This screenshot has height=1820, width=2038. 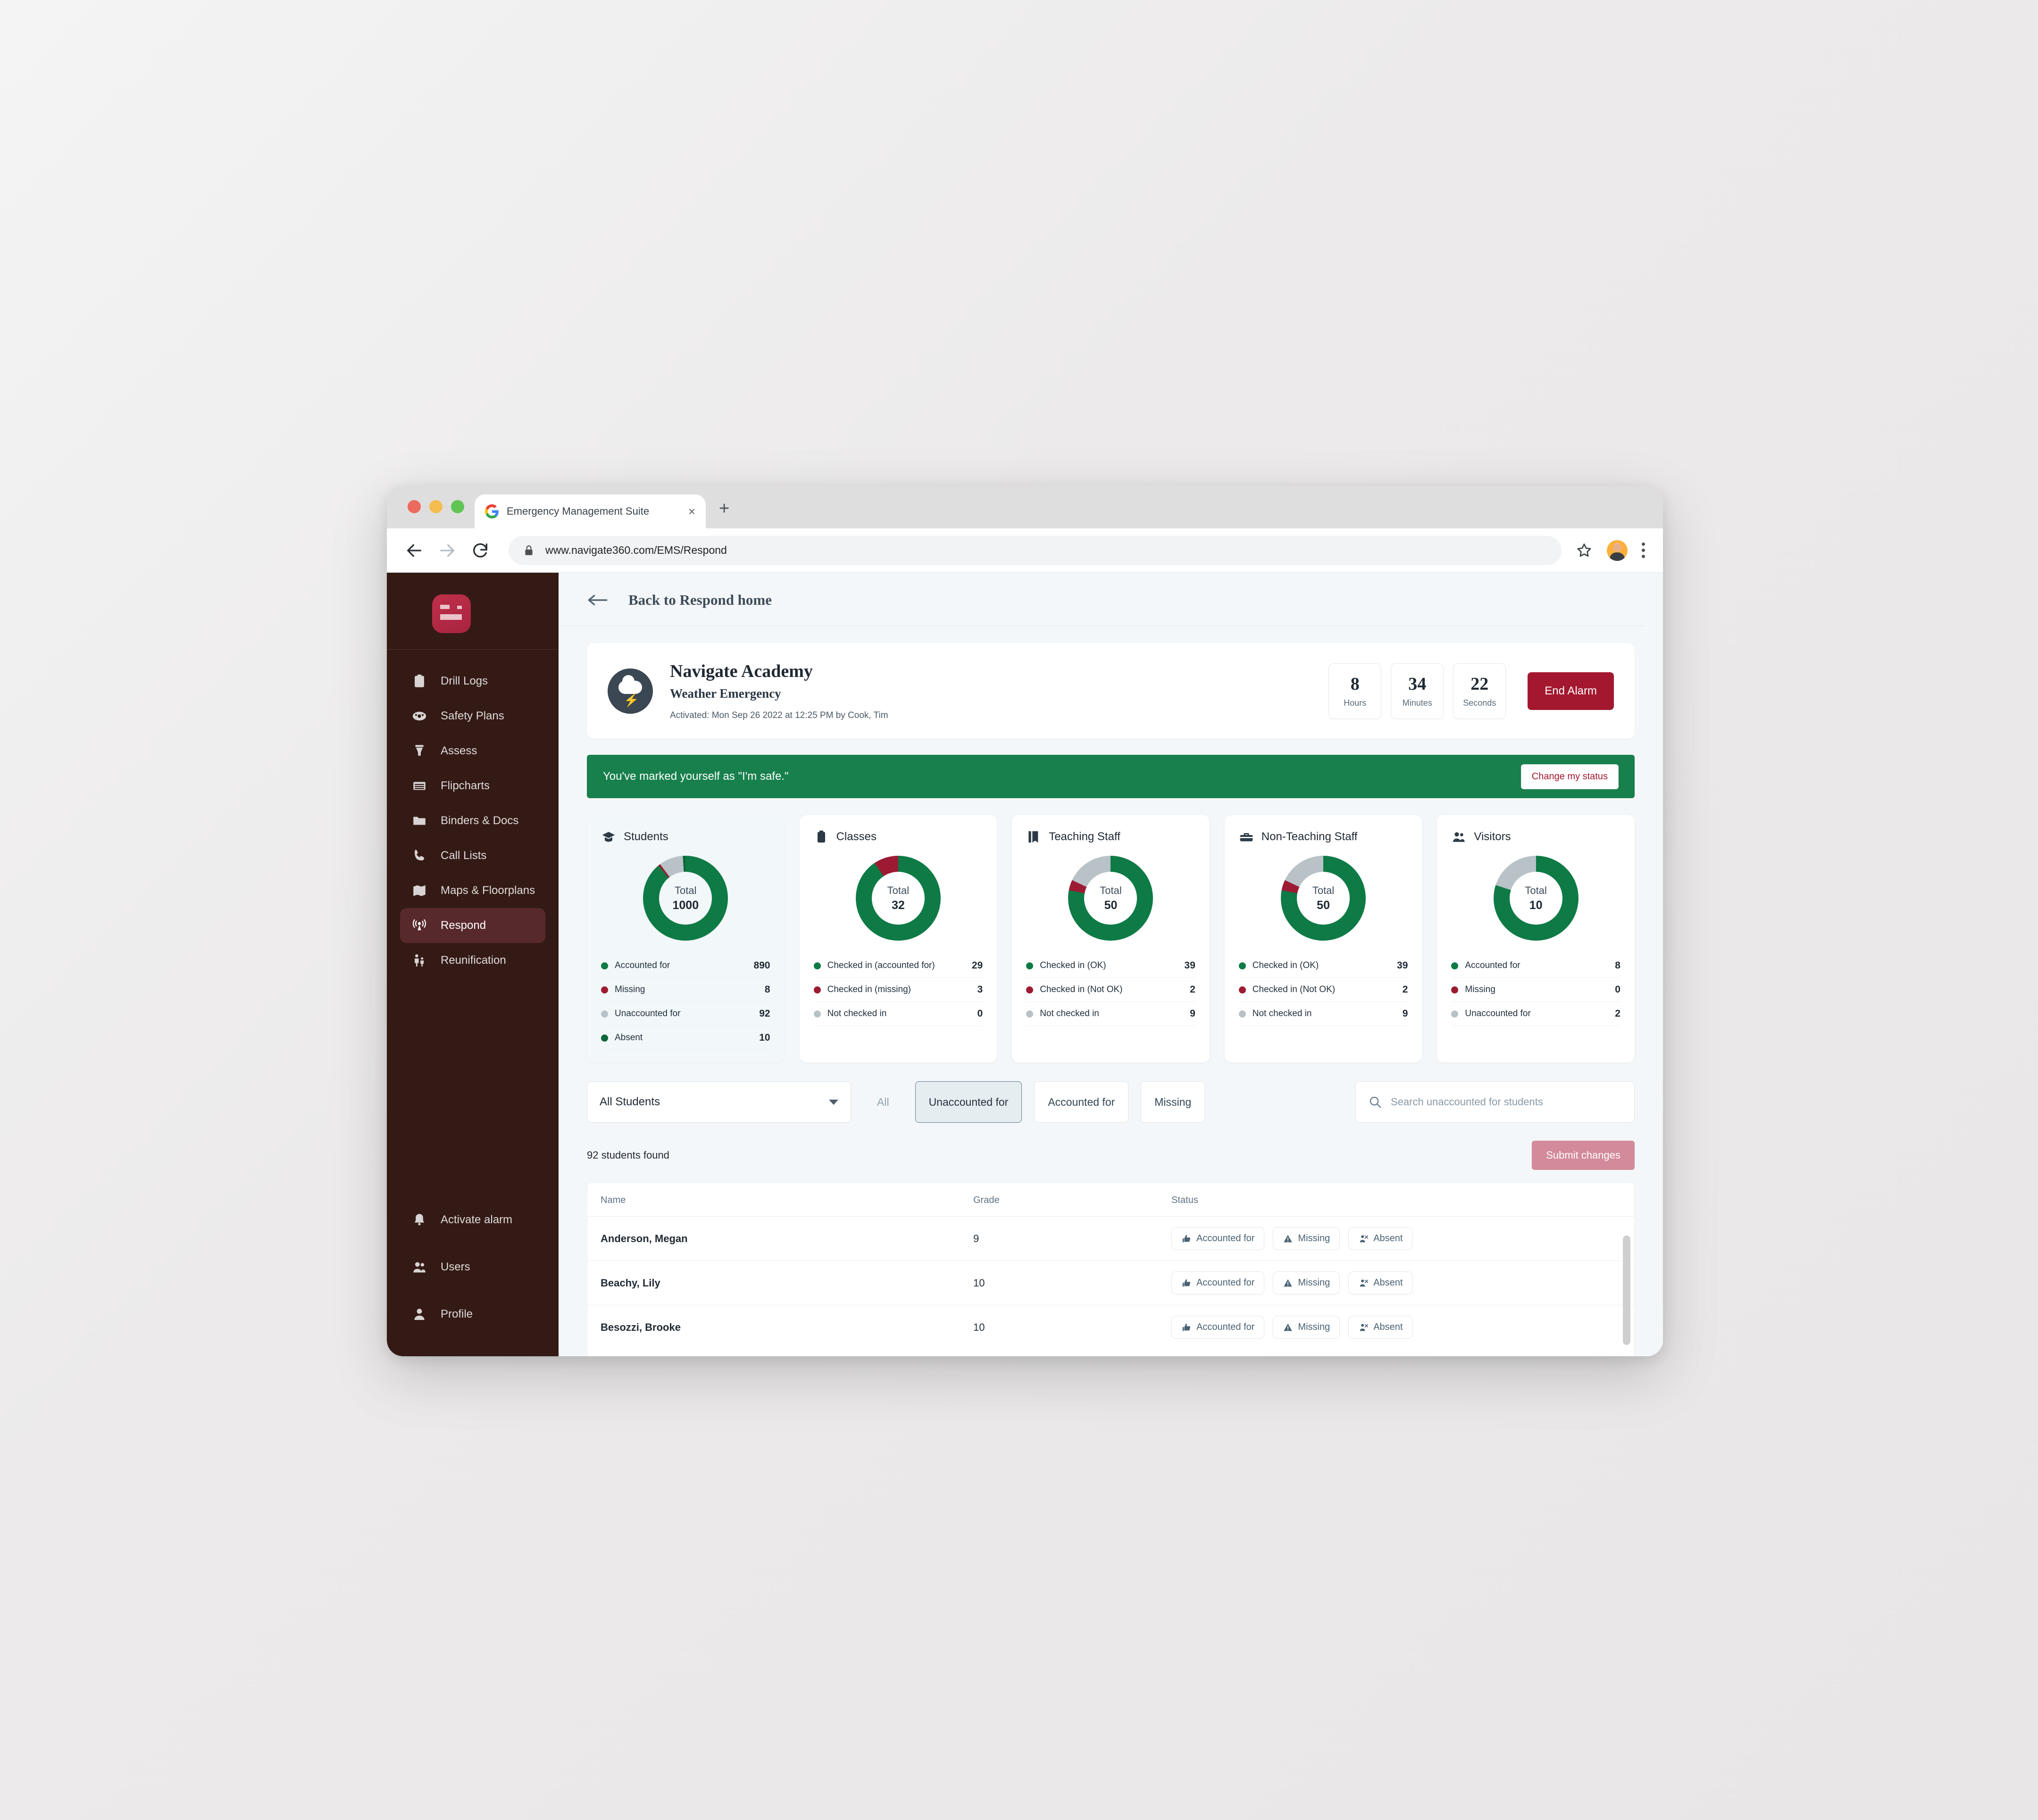 What do you see at coordinates (636, 550) in the screenshot?
I see `address-bar-url: www.navigate360.com/EMS/Respond` at bounding box center [636, 550].